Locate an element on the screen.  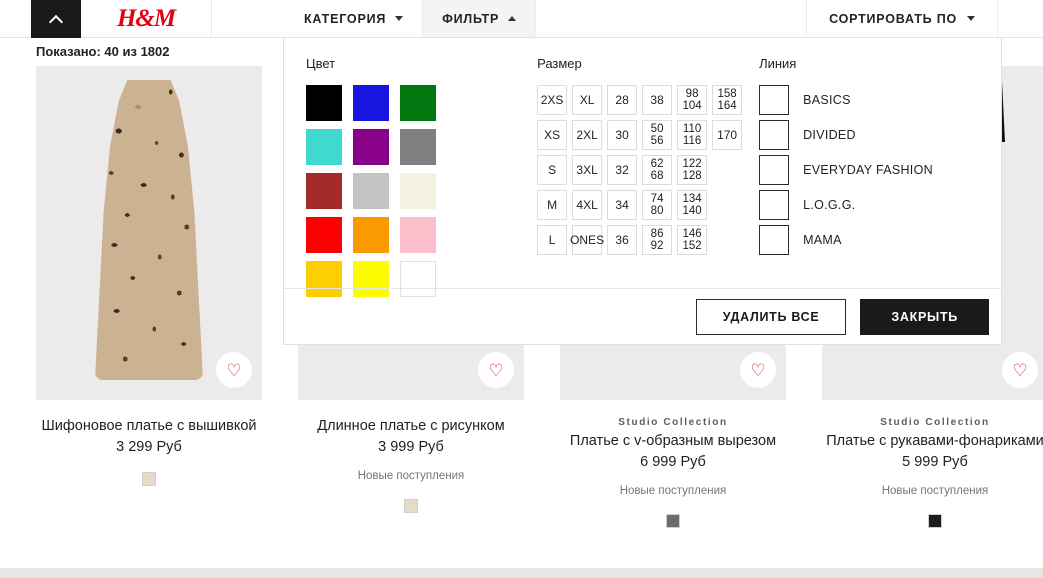
hm-logo: H&M is located at coordinates (146, 18).